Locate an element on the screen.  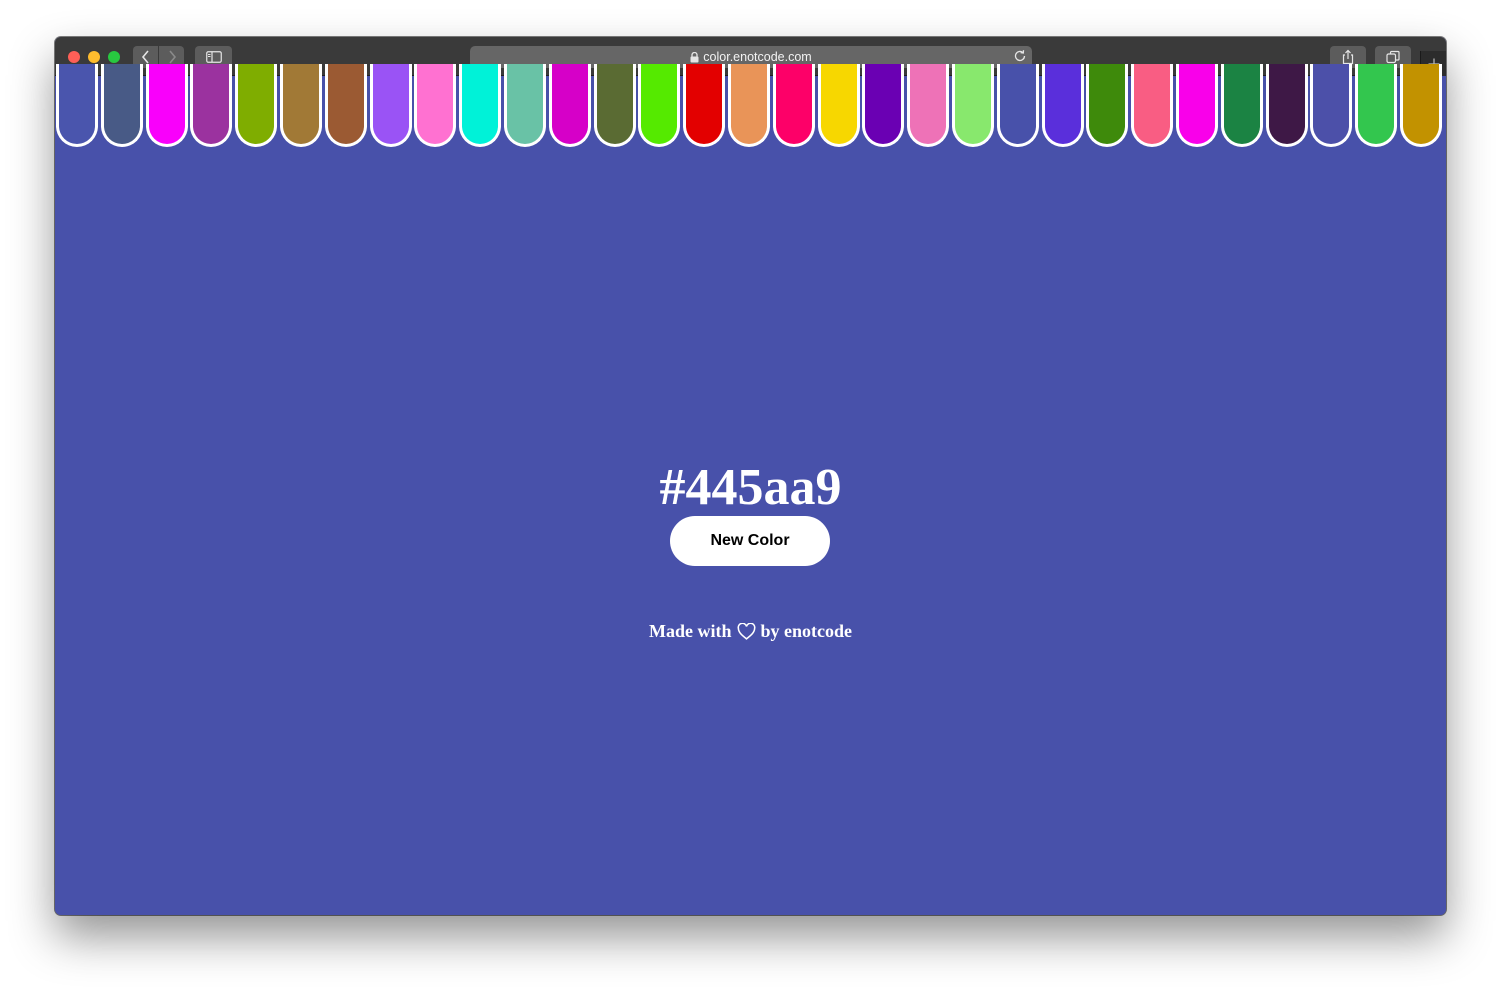
reload-icon is located at coordinates (1020, 56).